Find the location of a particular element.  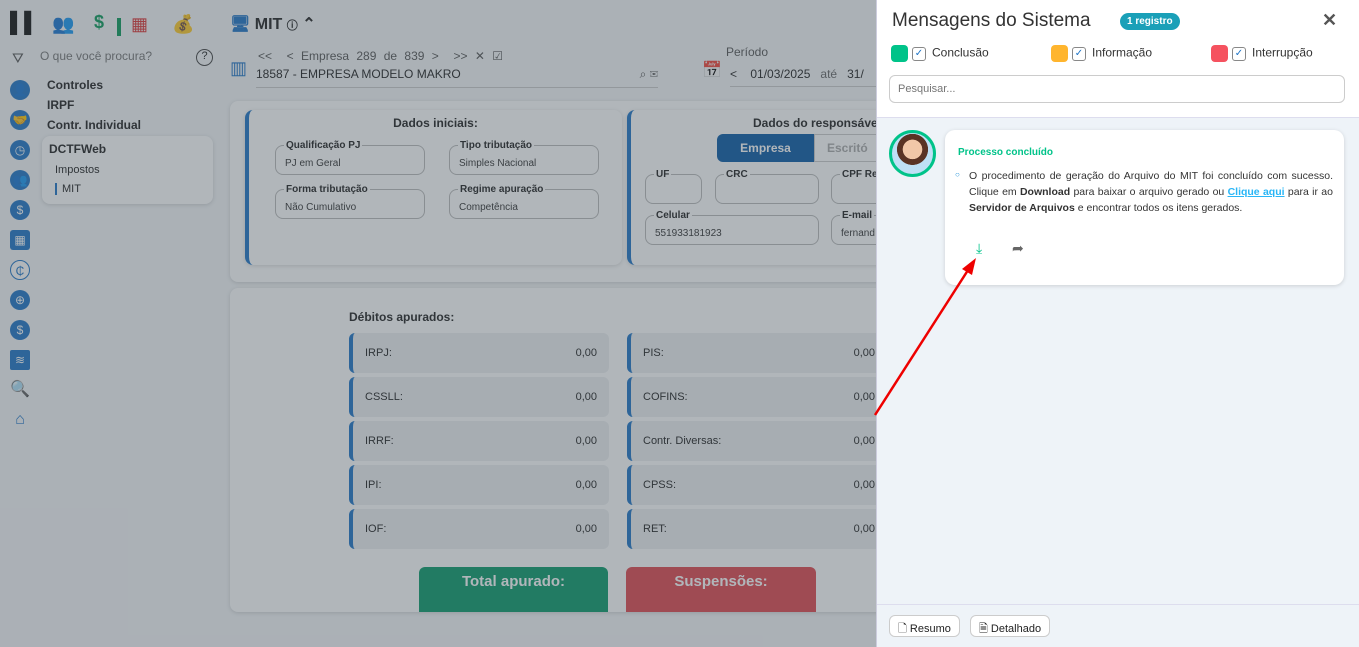

text-bold: Download is located at coordinates (1045, 192).